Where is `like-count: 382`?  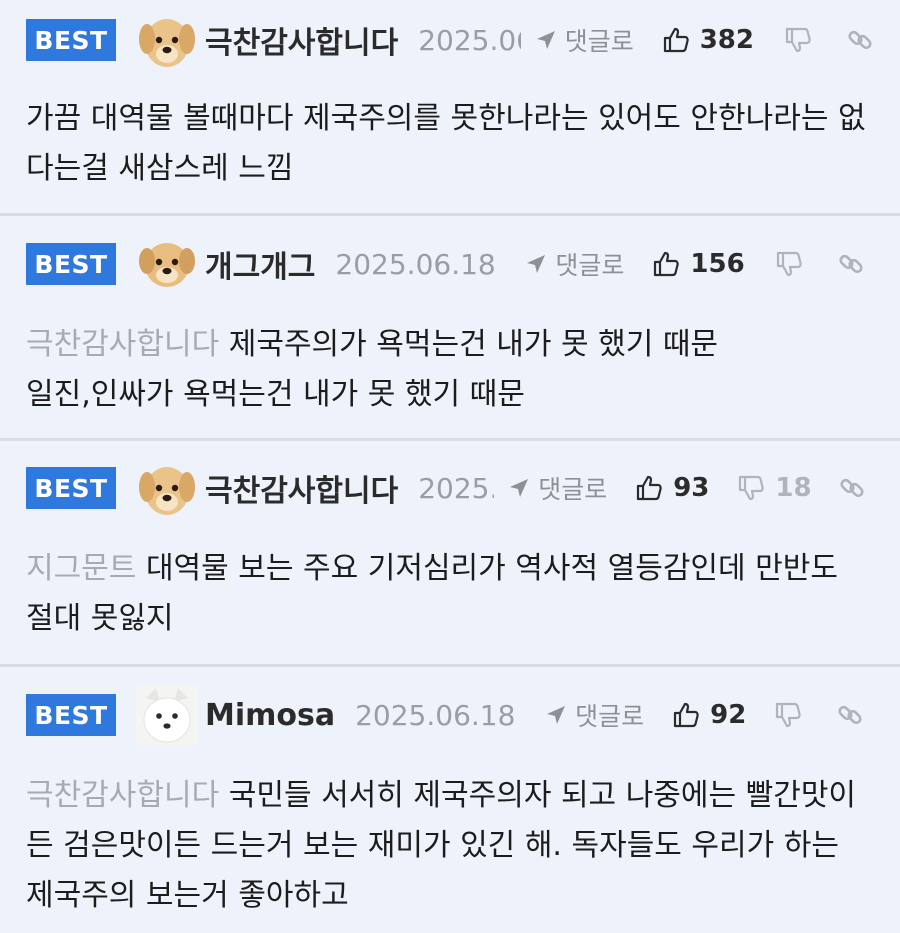
like-count: 382 is located at coordinates (726, 40).